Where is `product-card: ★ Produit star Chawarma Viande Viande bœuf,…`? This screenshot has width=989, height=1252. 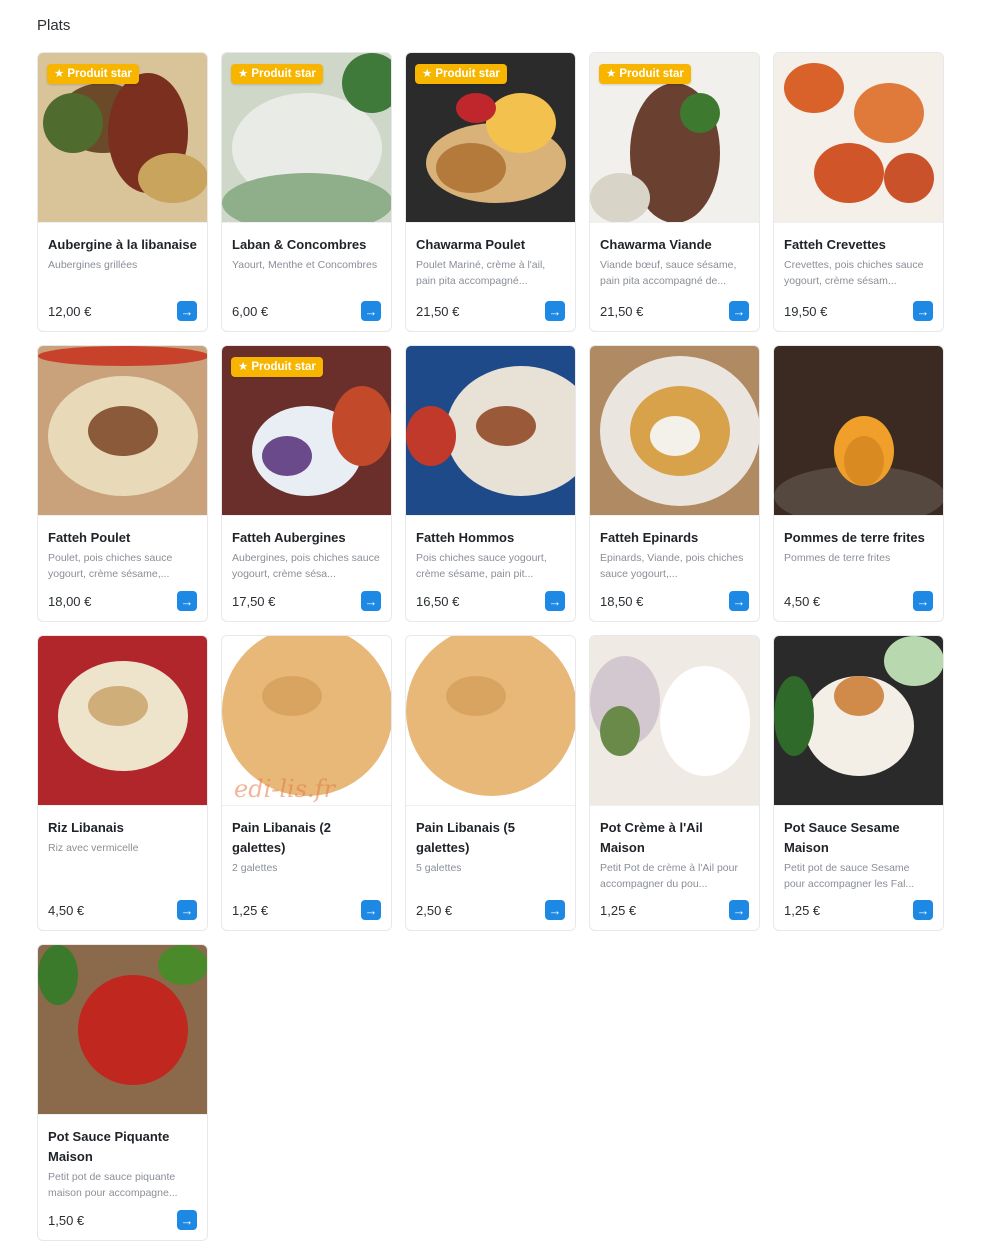 product-card: ★ Produit star Chawarma Viande Viande bœuf,… is located at coordinates (674, 192).